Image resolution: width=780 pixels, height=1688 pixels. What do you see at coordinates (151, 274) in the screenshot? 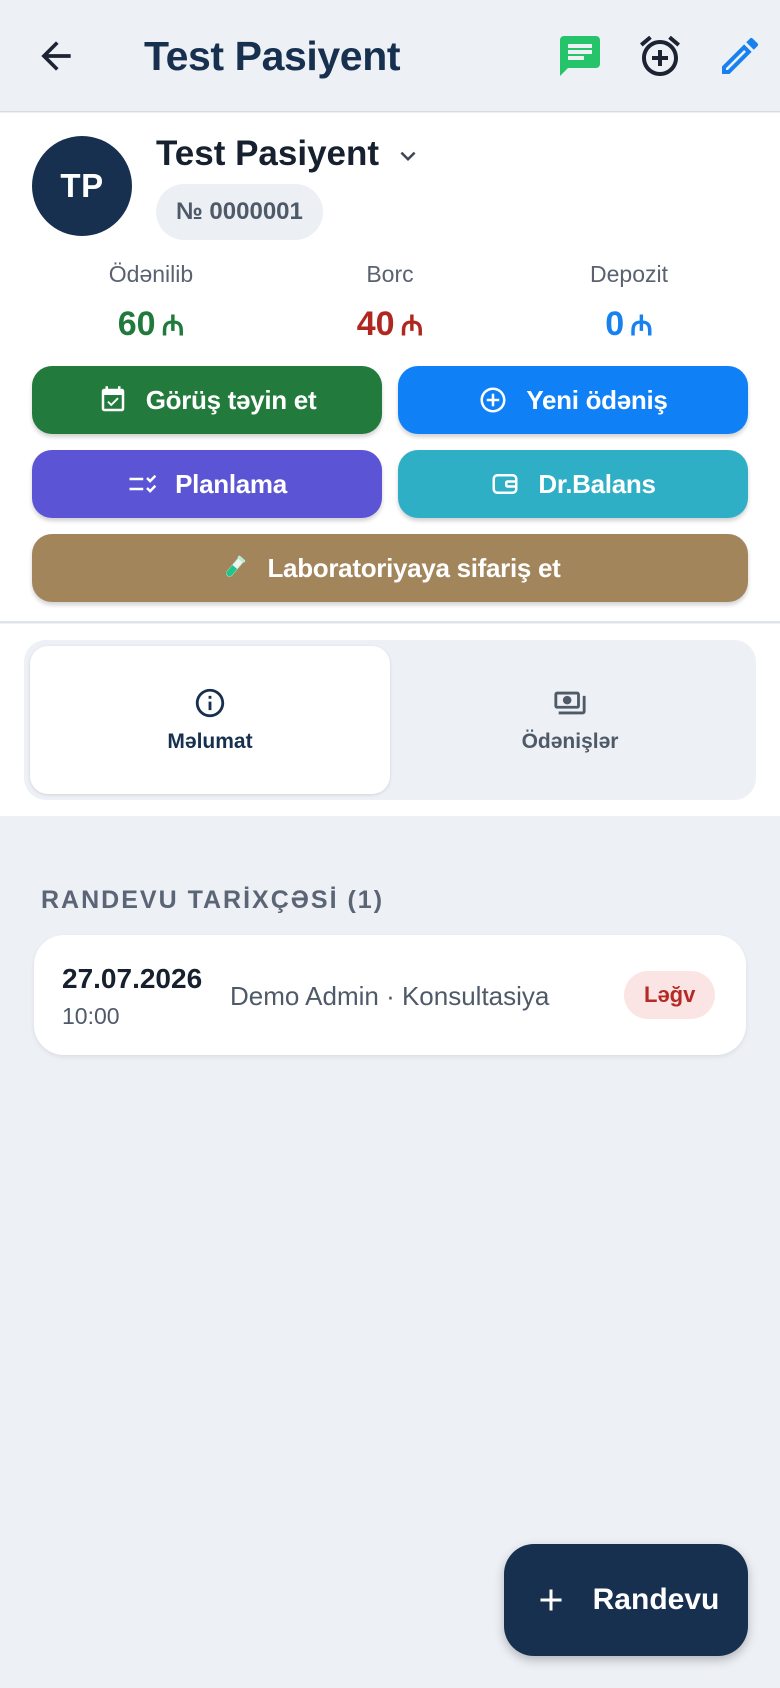
I see `stat-paid-label: Ödənilib` at bounding box center [151, 274].